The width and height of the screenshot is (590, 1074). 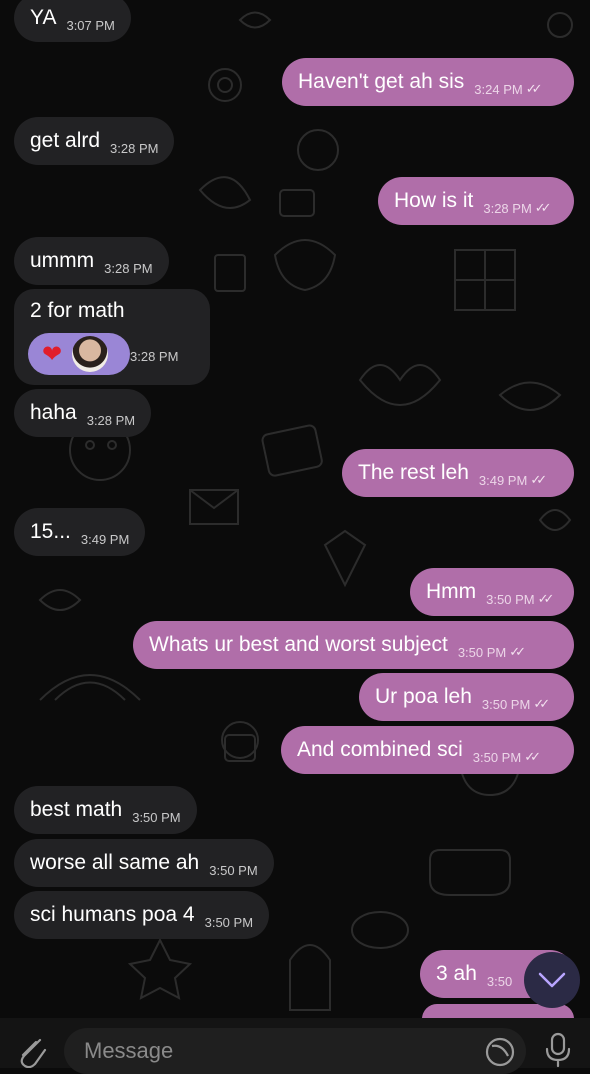 I want to click on message-bubble: Haven't get ah sis 3:24 PM ✓✓, so click(x=428, y=82).